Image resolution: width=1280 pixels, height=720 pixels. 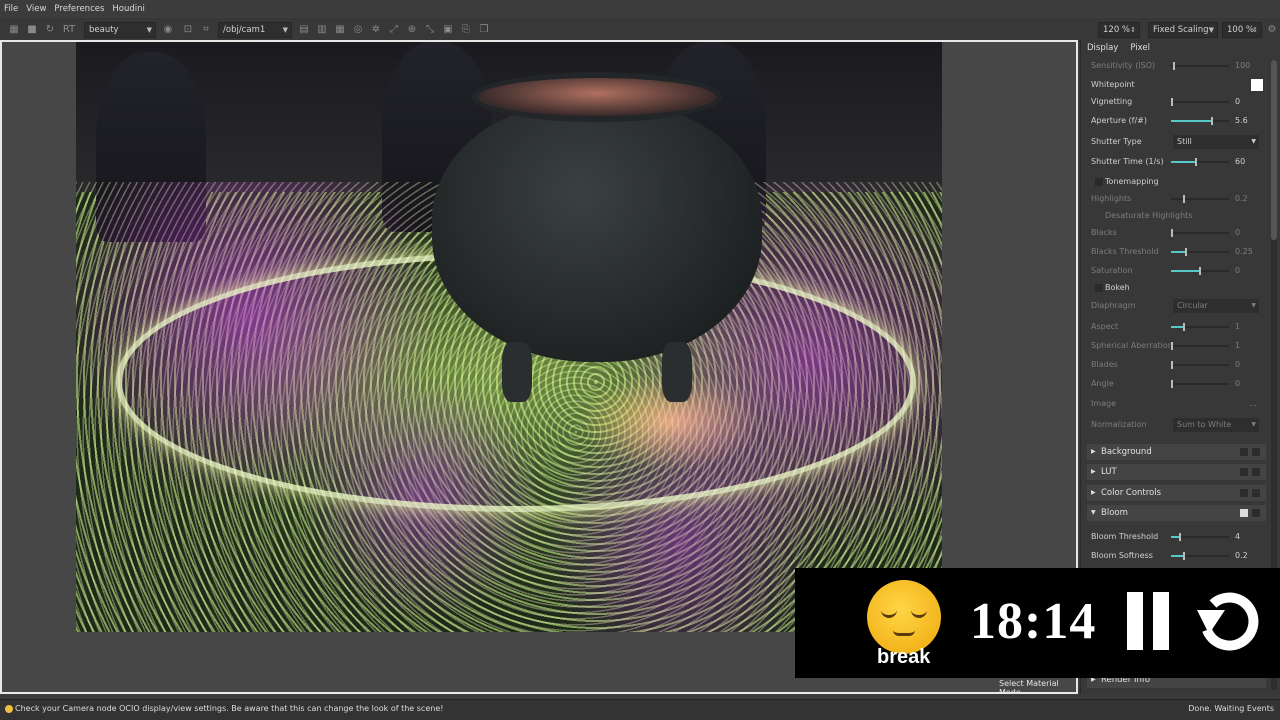 I want to click on tab-pixel: Pixel, so click(x=1140, y=48).